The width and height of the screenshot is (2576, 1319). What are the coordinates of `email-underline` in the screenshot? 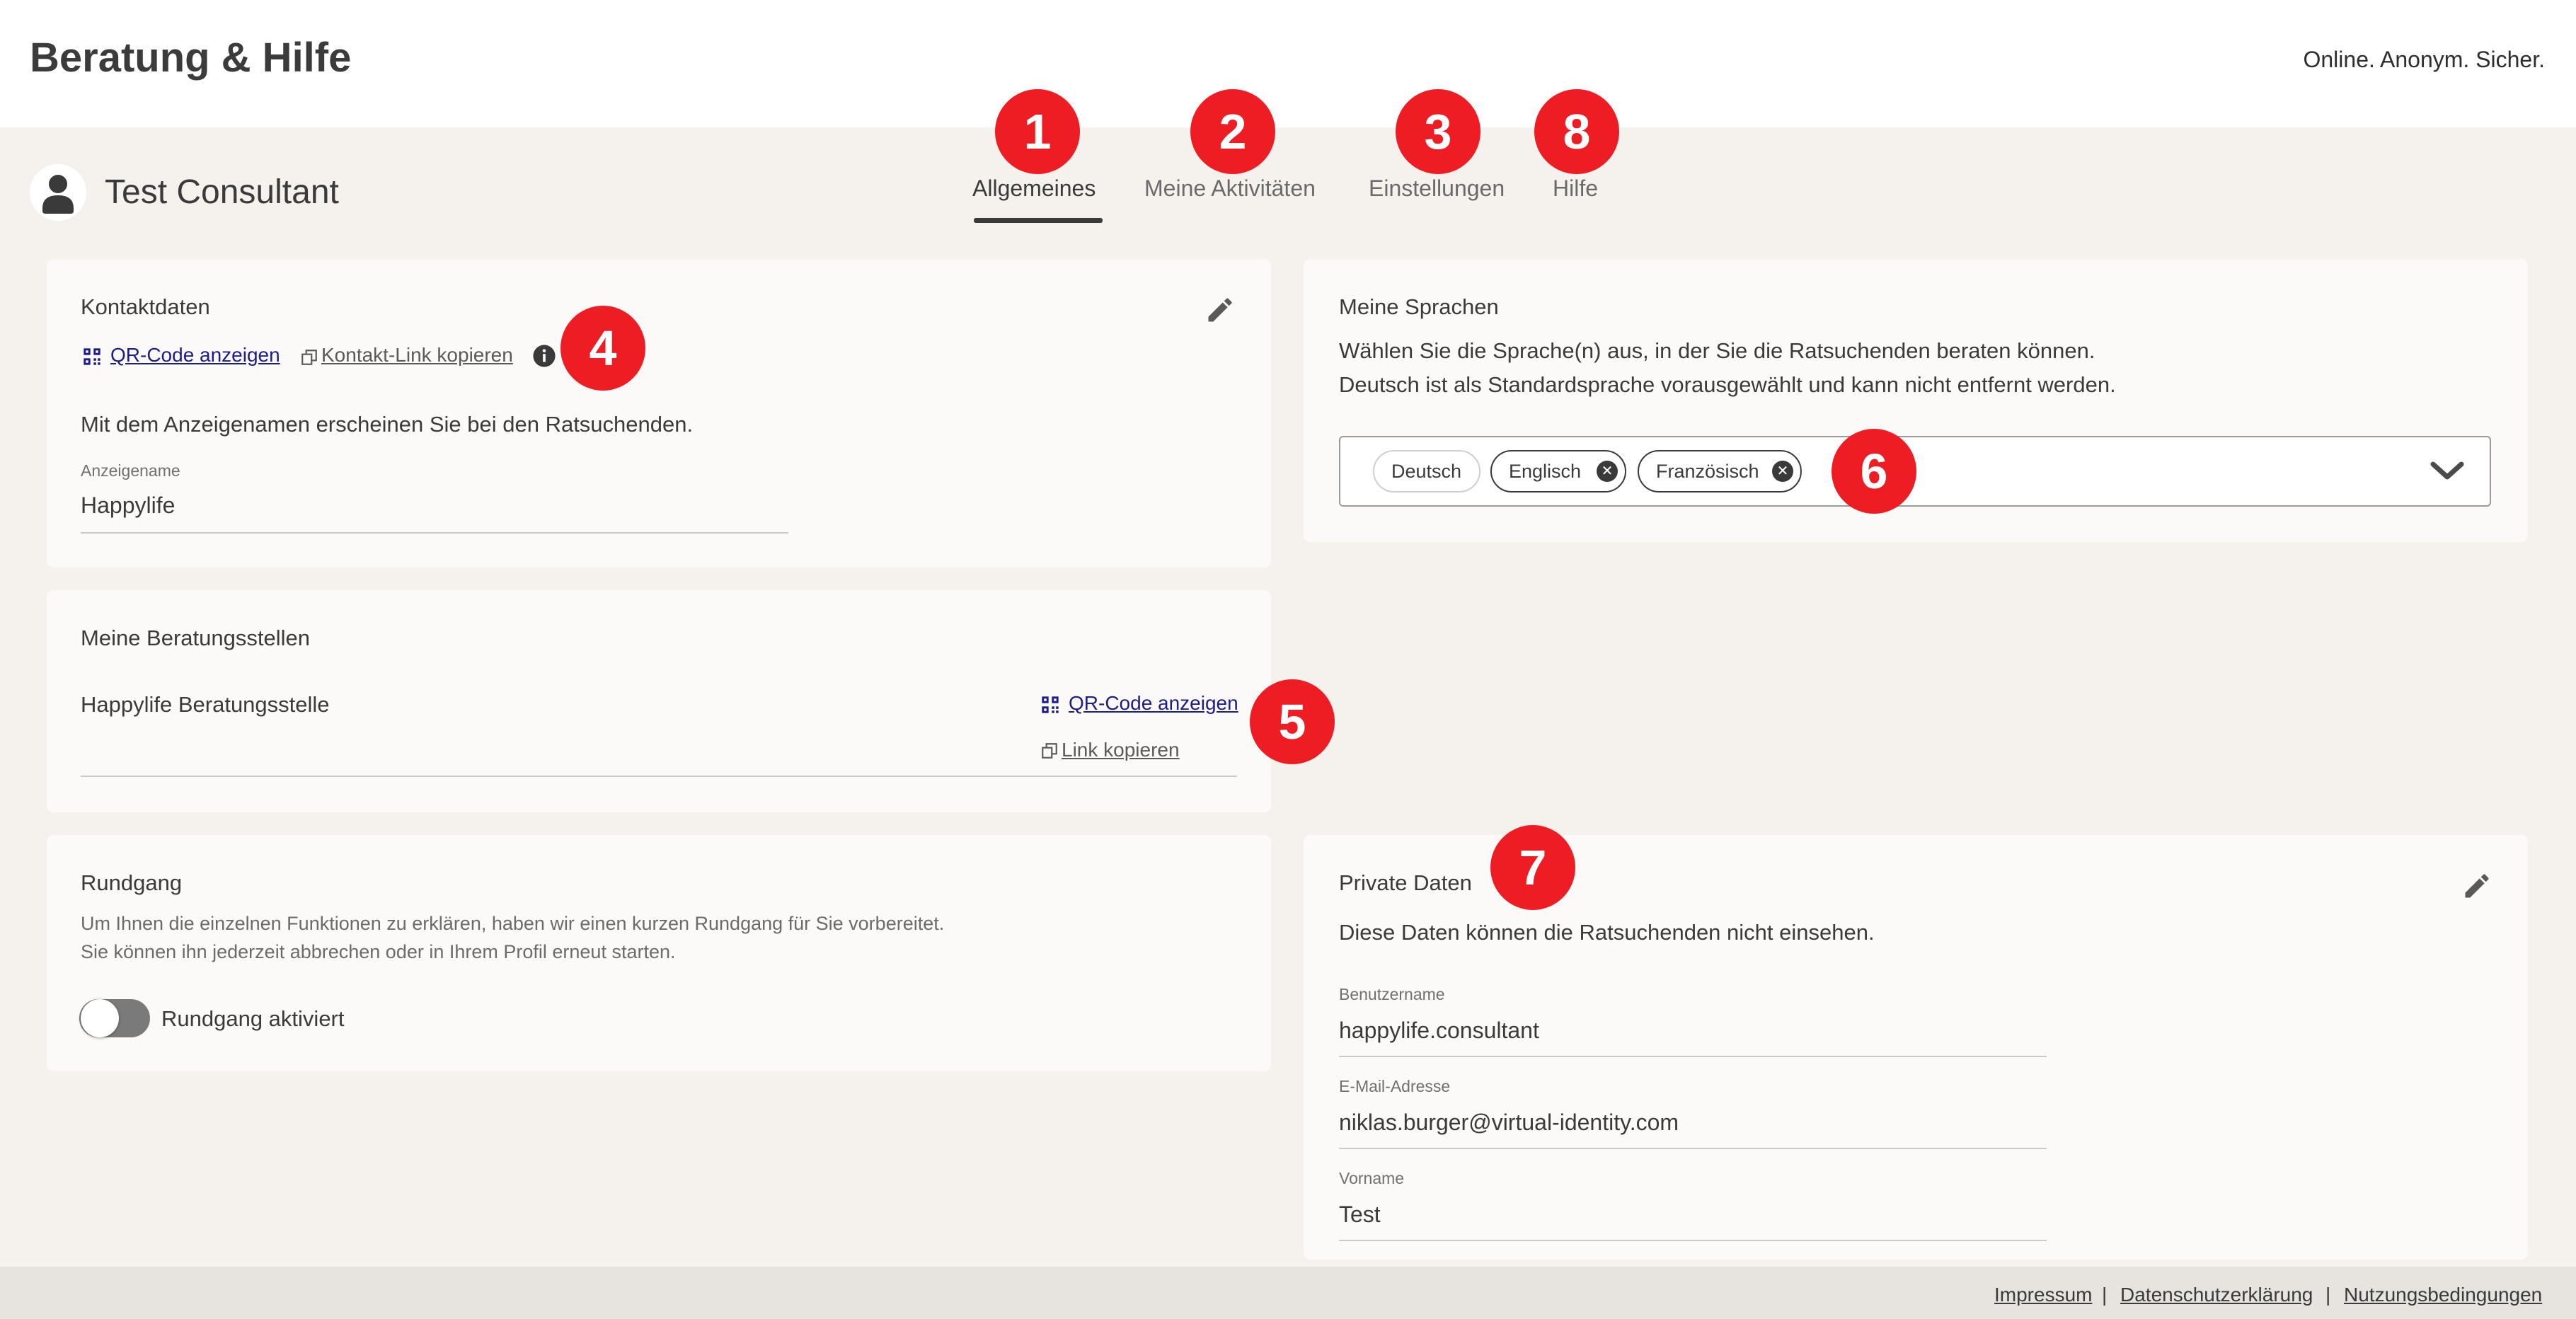 It's located at (1693, 1148).